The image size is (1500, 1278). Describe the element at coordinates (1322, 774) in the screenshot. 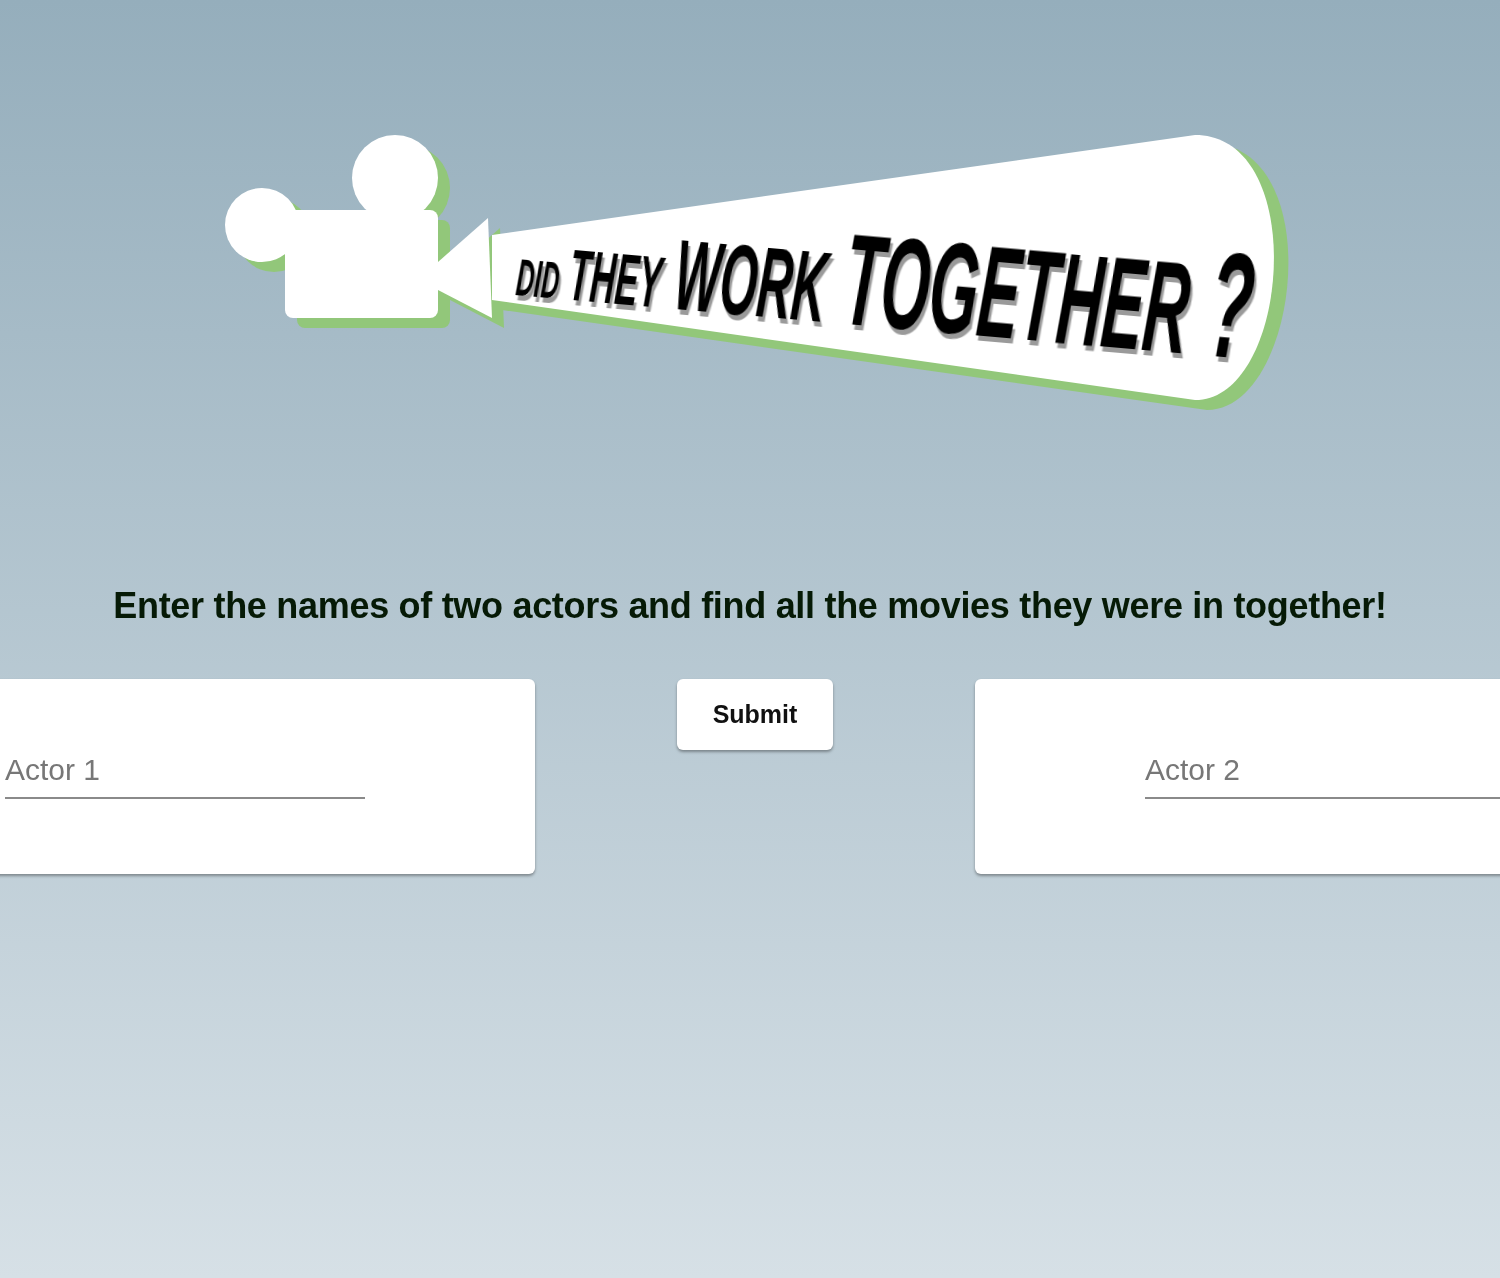

I see `actor-input-field: Actor 2` at that location.